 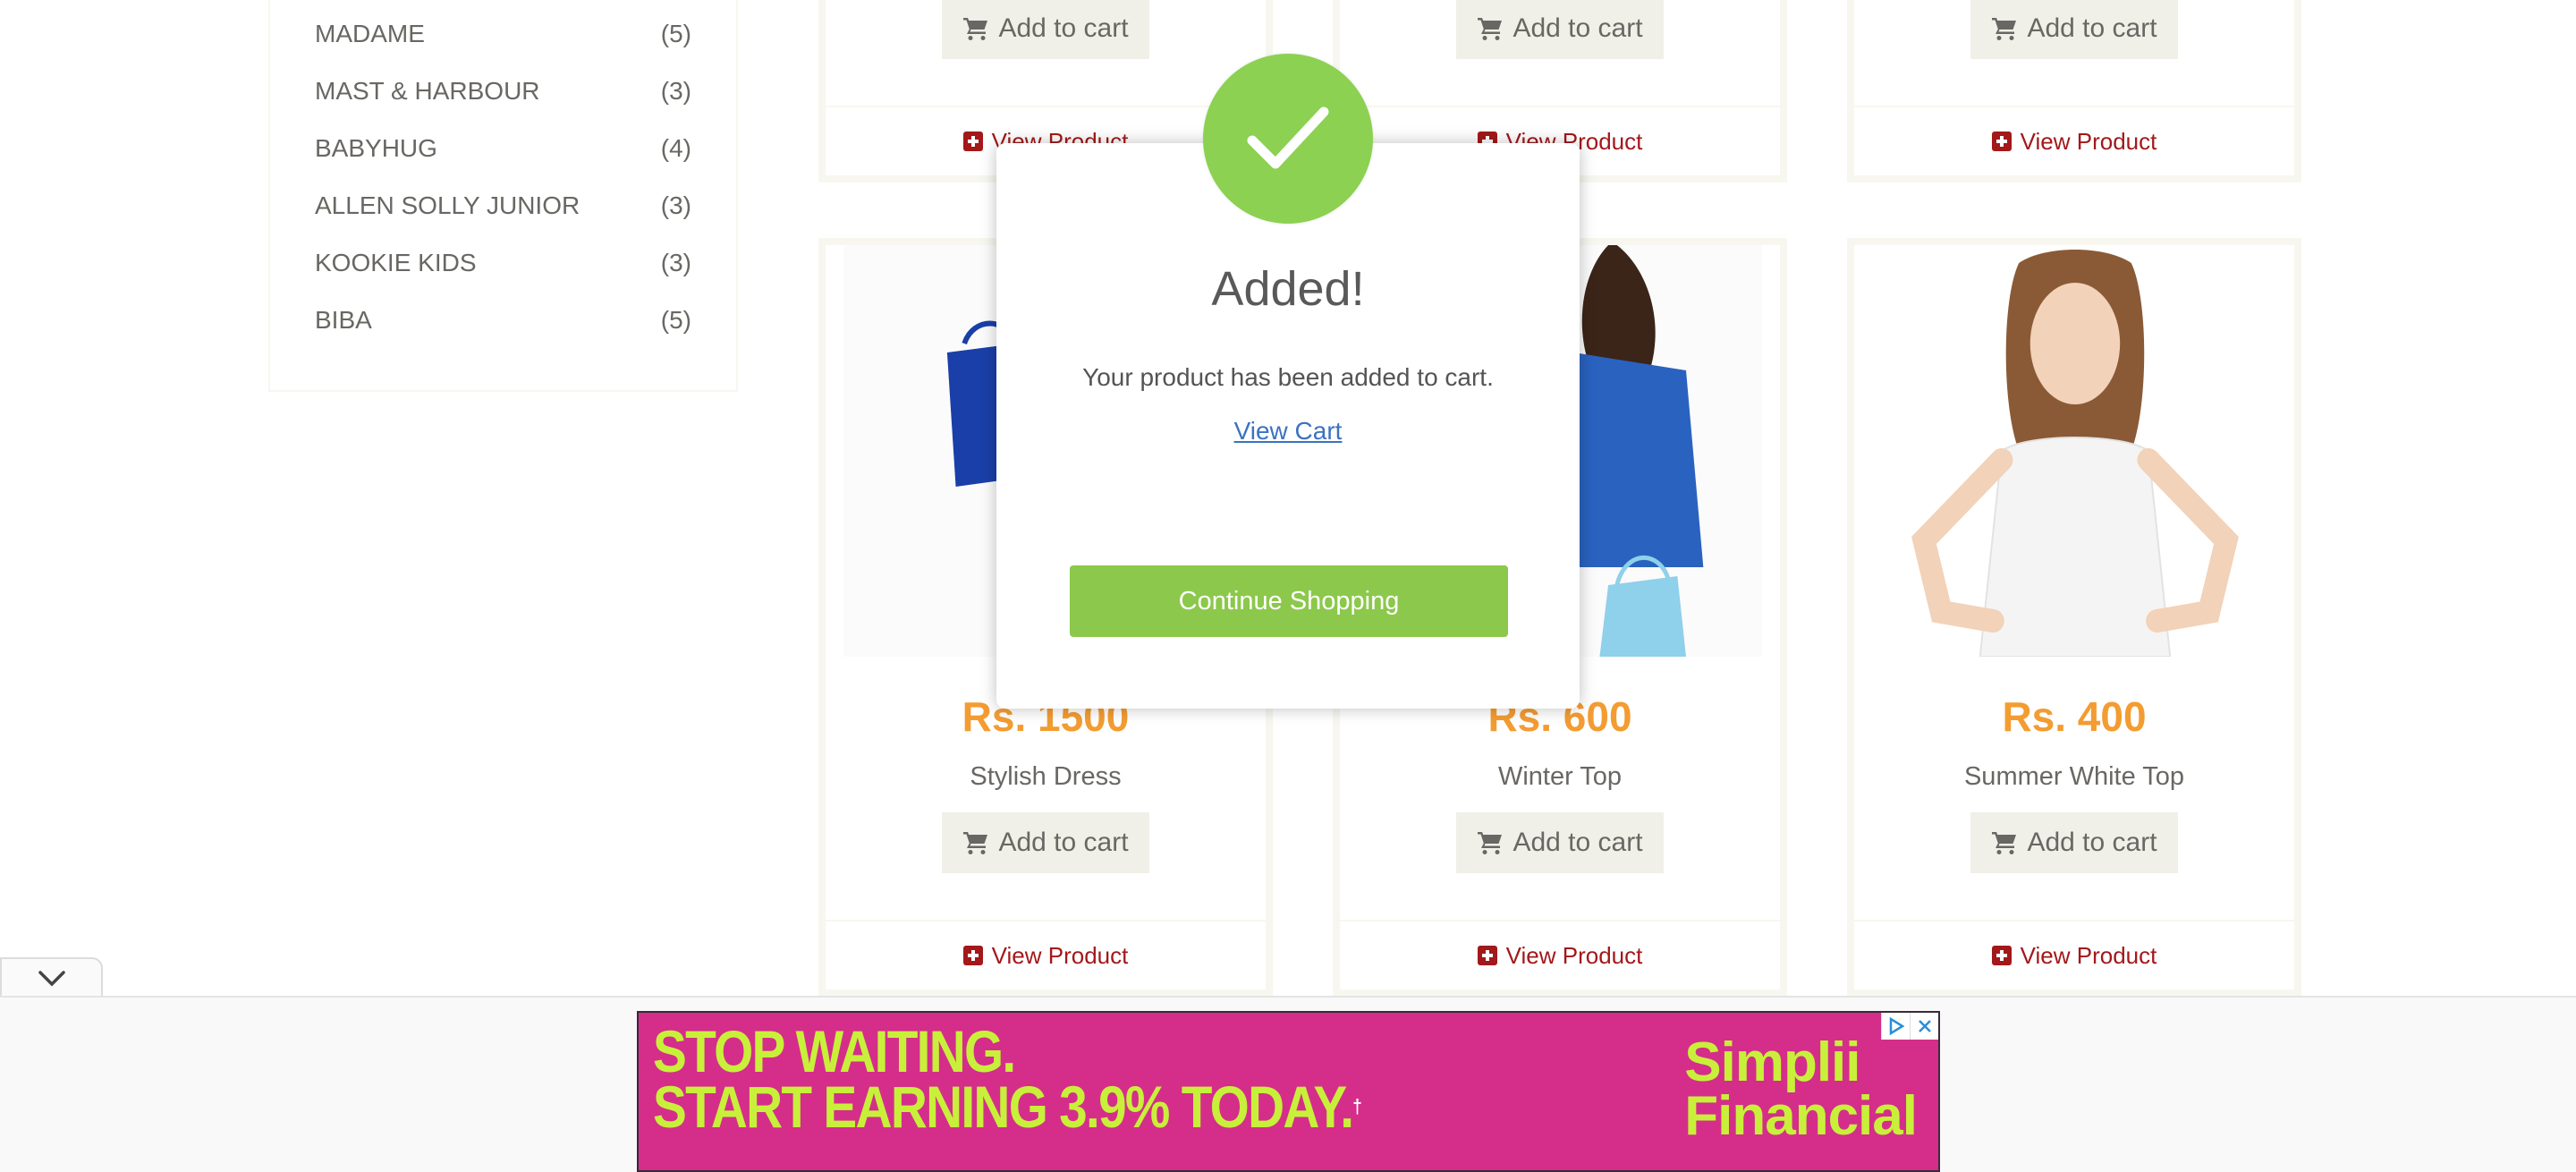 I want to click on brand-item-kookie-kids: KOOKIE KIDS (3), so click(x=503, y=263).